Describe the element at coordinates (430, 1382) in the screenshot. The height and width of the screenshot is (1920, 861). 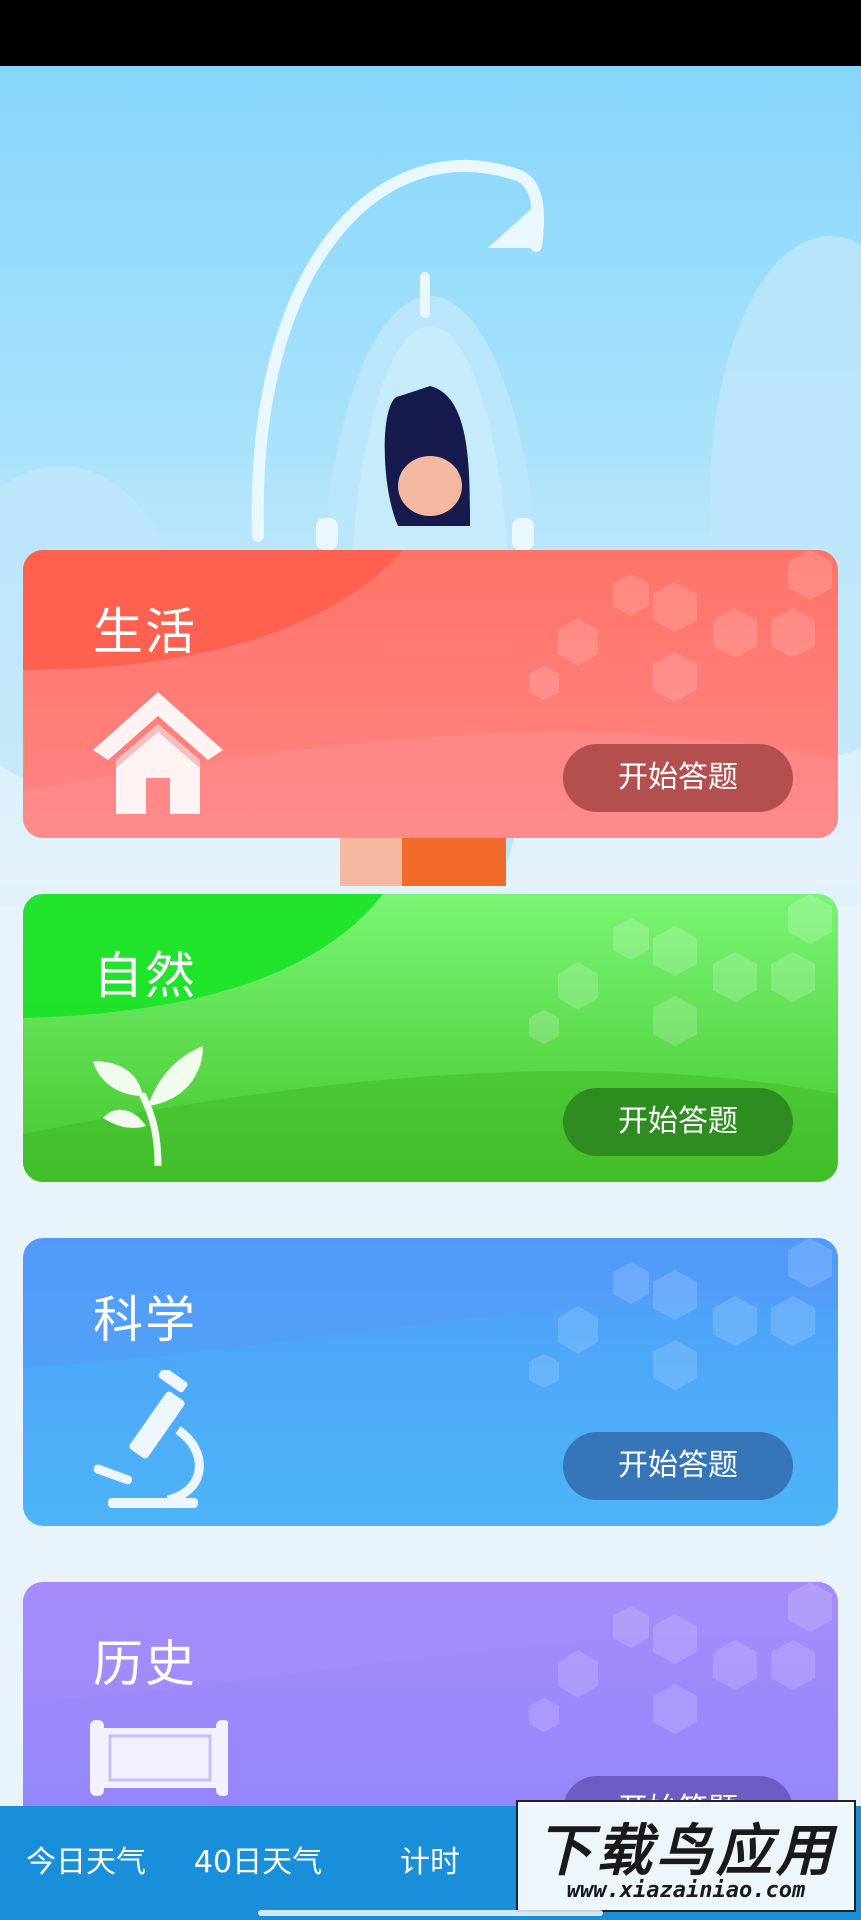
I see `category-card-science: 科学 开始答题` at that location.